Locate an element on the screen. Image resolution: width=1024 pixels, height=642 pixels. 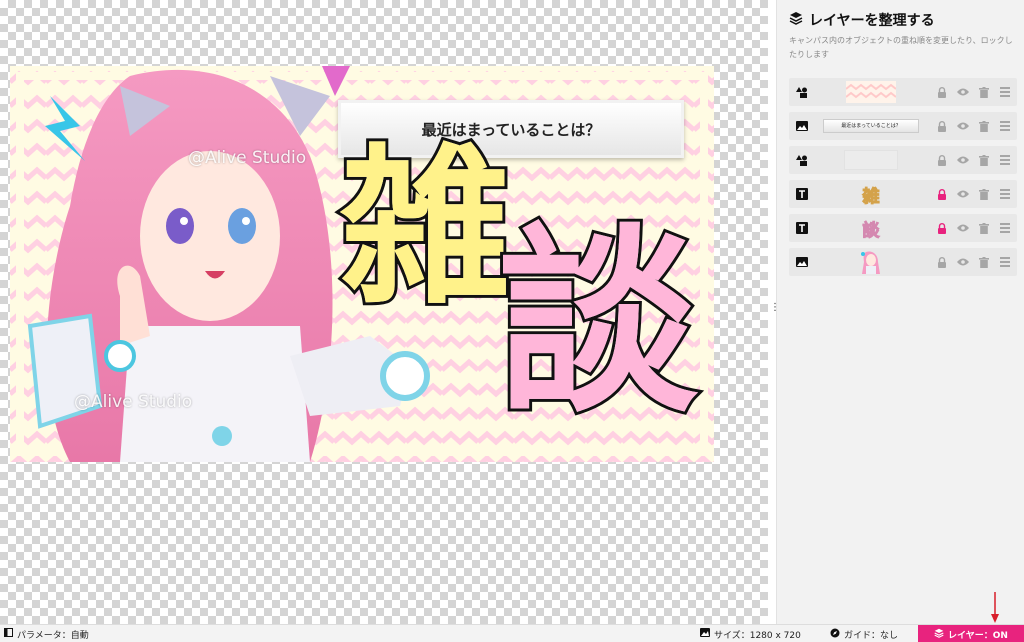
layer-row: 雑 is located at coordinates (903, 194).